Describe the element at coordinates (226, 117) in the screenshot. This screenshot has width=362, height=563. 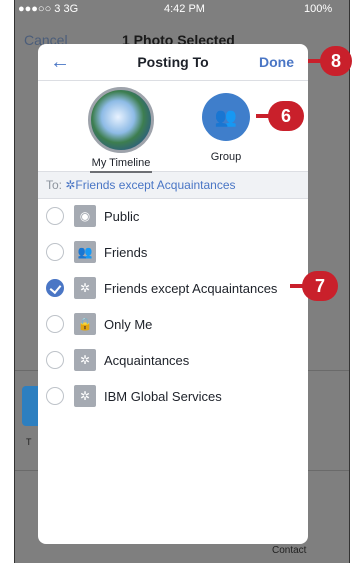
I see `group-icon: 👥` at that location.